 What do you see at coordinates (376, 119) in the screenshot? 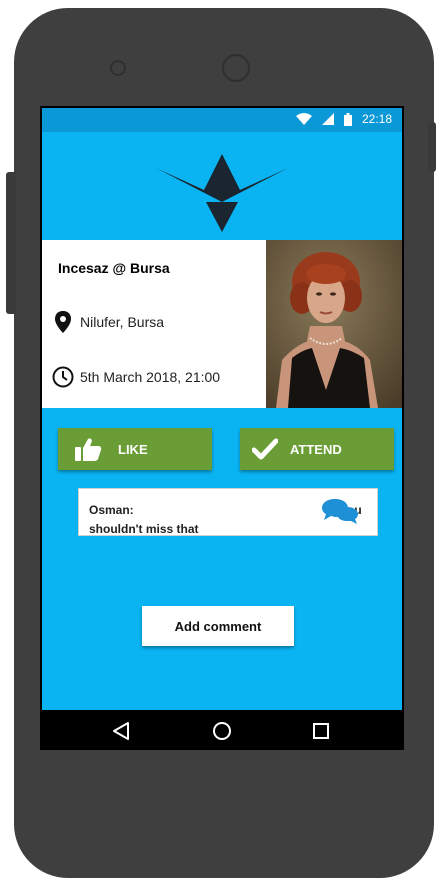
I see `status-time: 22:18` at bounding box center [376, 119].